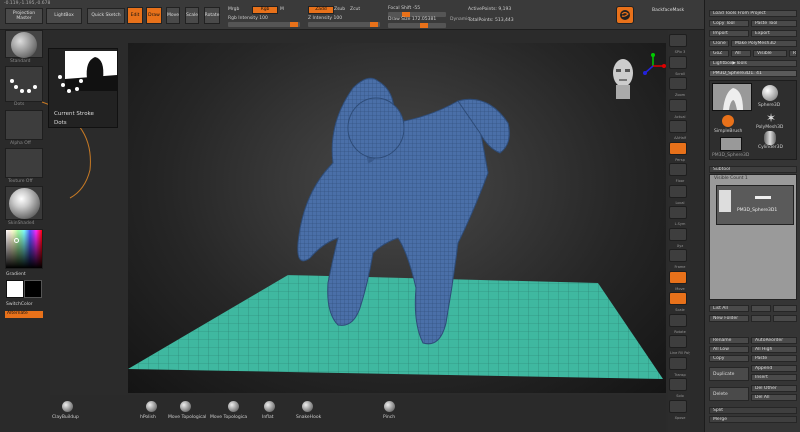 The image size is (800, 432). I want to click on copy-tool-button: Copy Tool, so click(729, 23).